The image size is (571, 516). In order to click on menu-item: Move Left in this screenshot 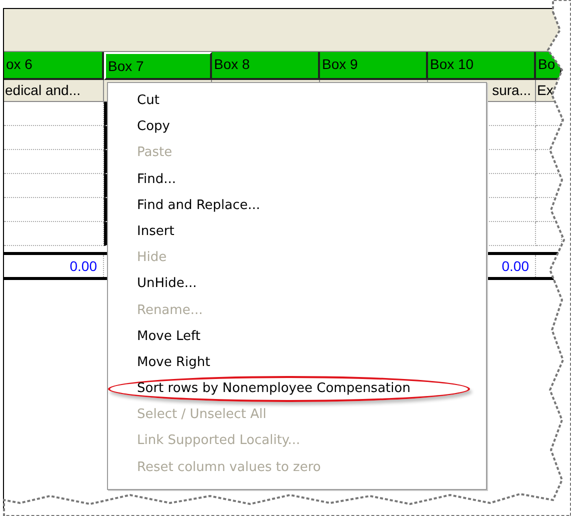, I will do `click(297, 337)`.